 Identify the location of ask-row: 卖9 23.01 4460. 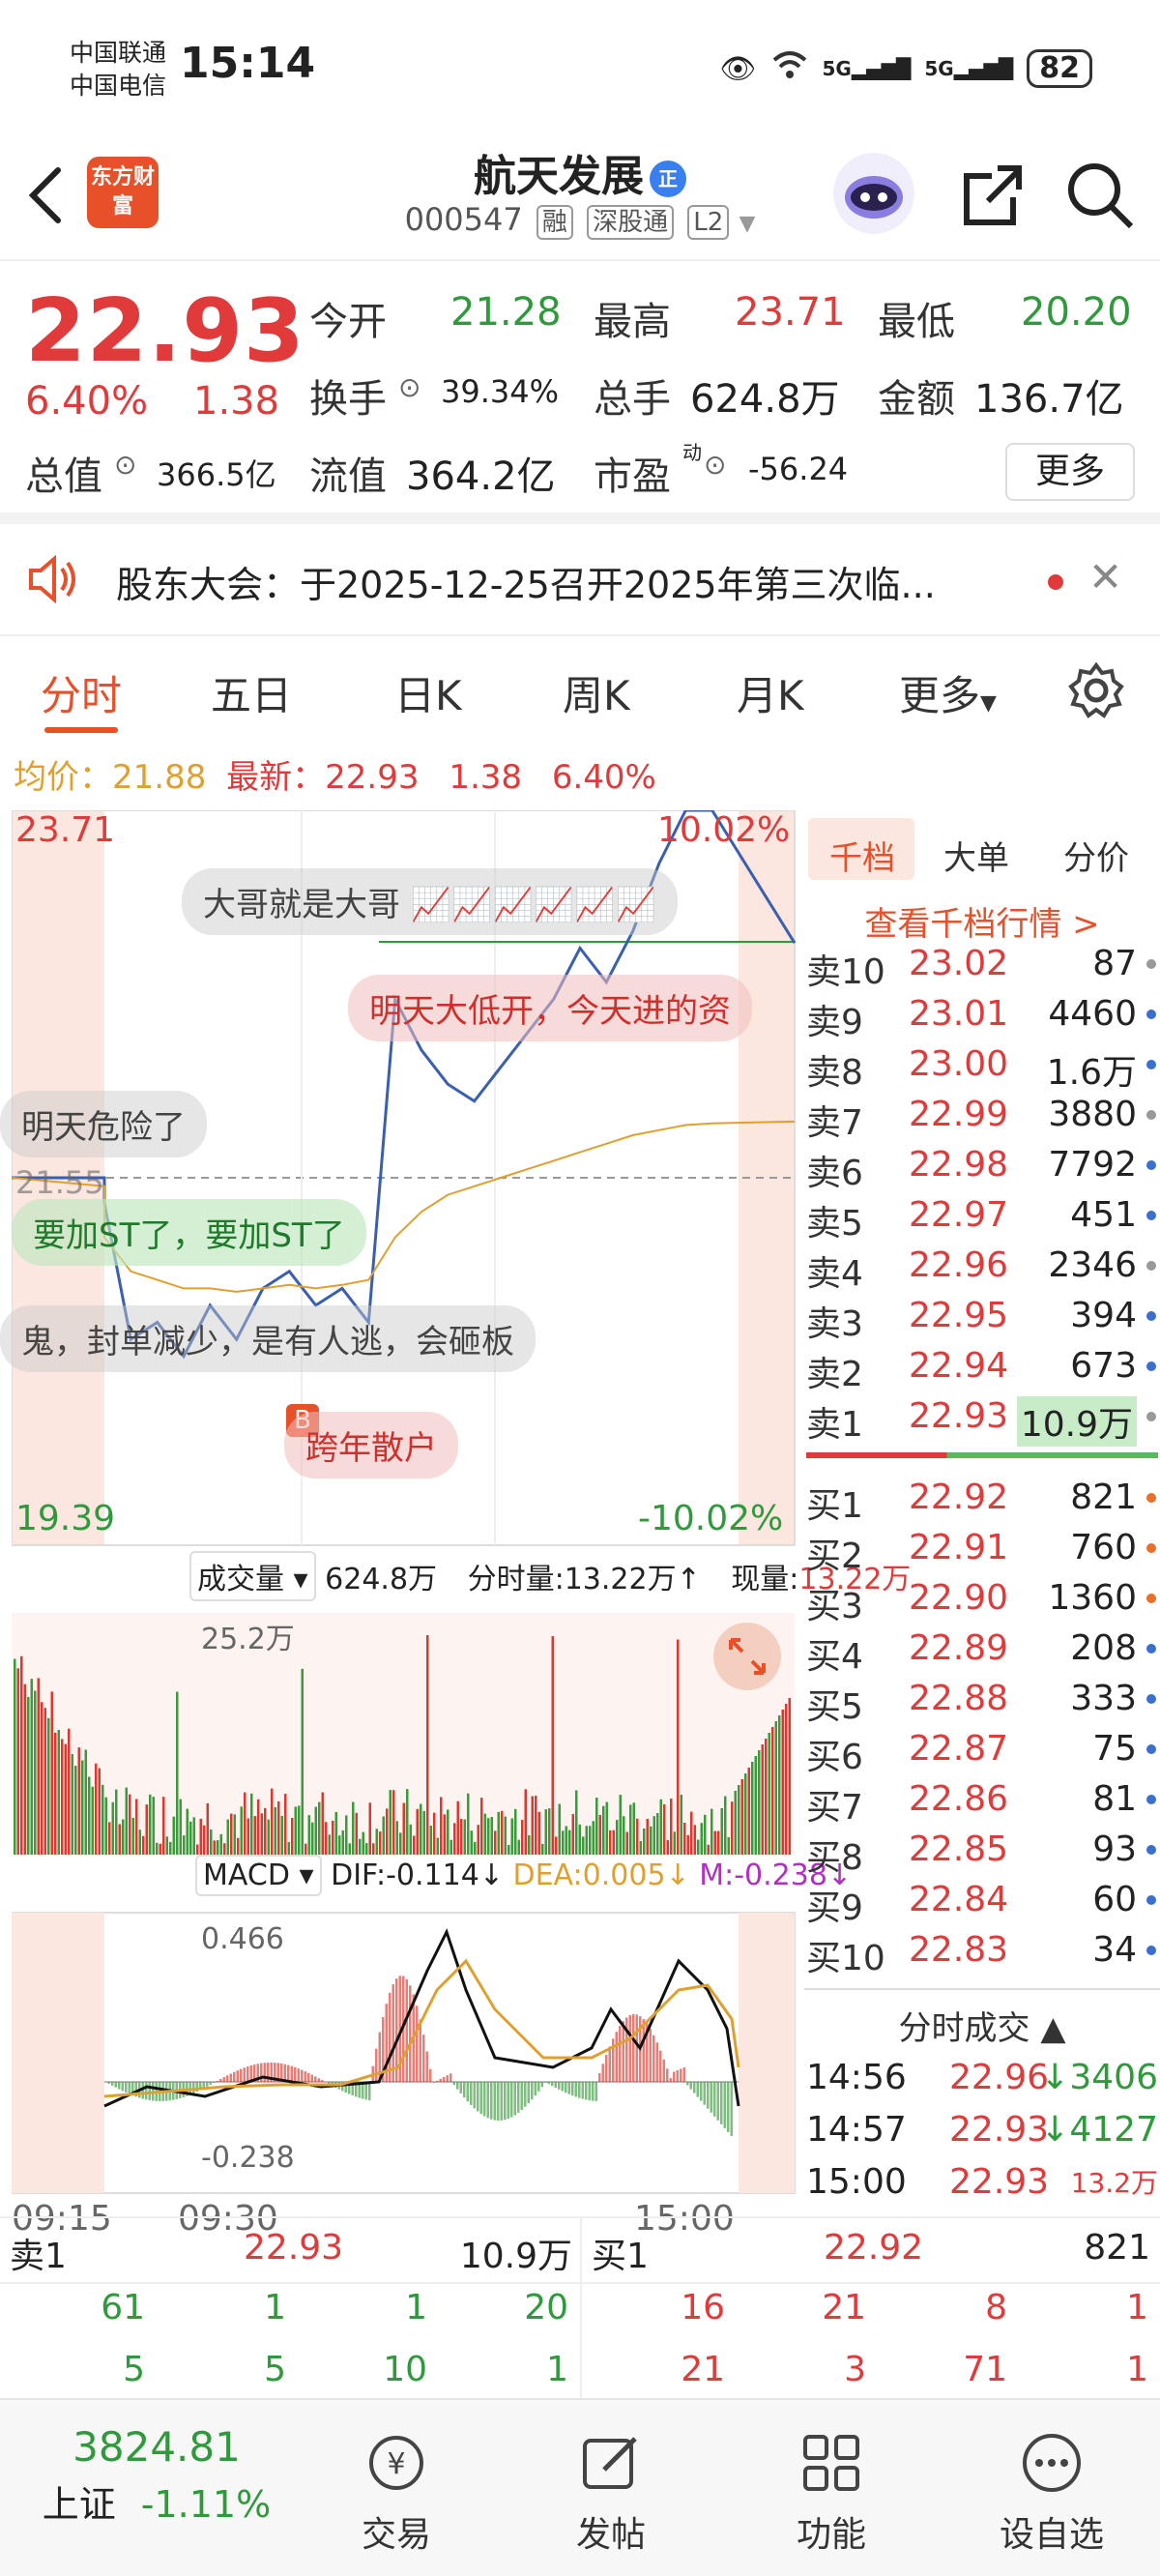
(982, 1015).